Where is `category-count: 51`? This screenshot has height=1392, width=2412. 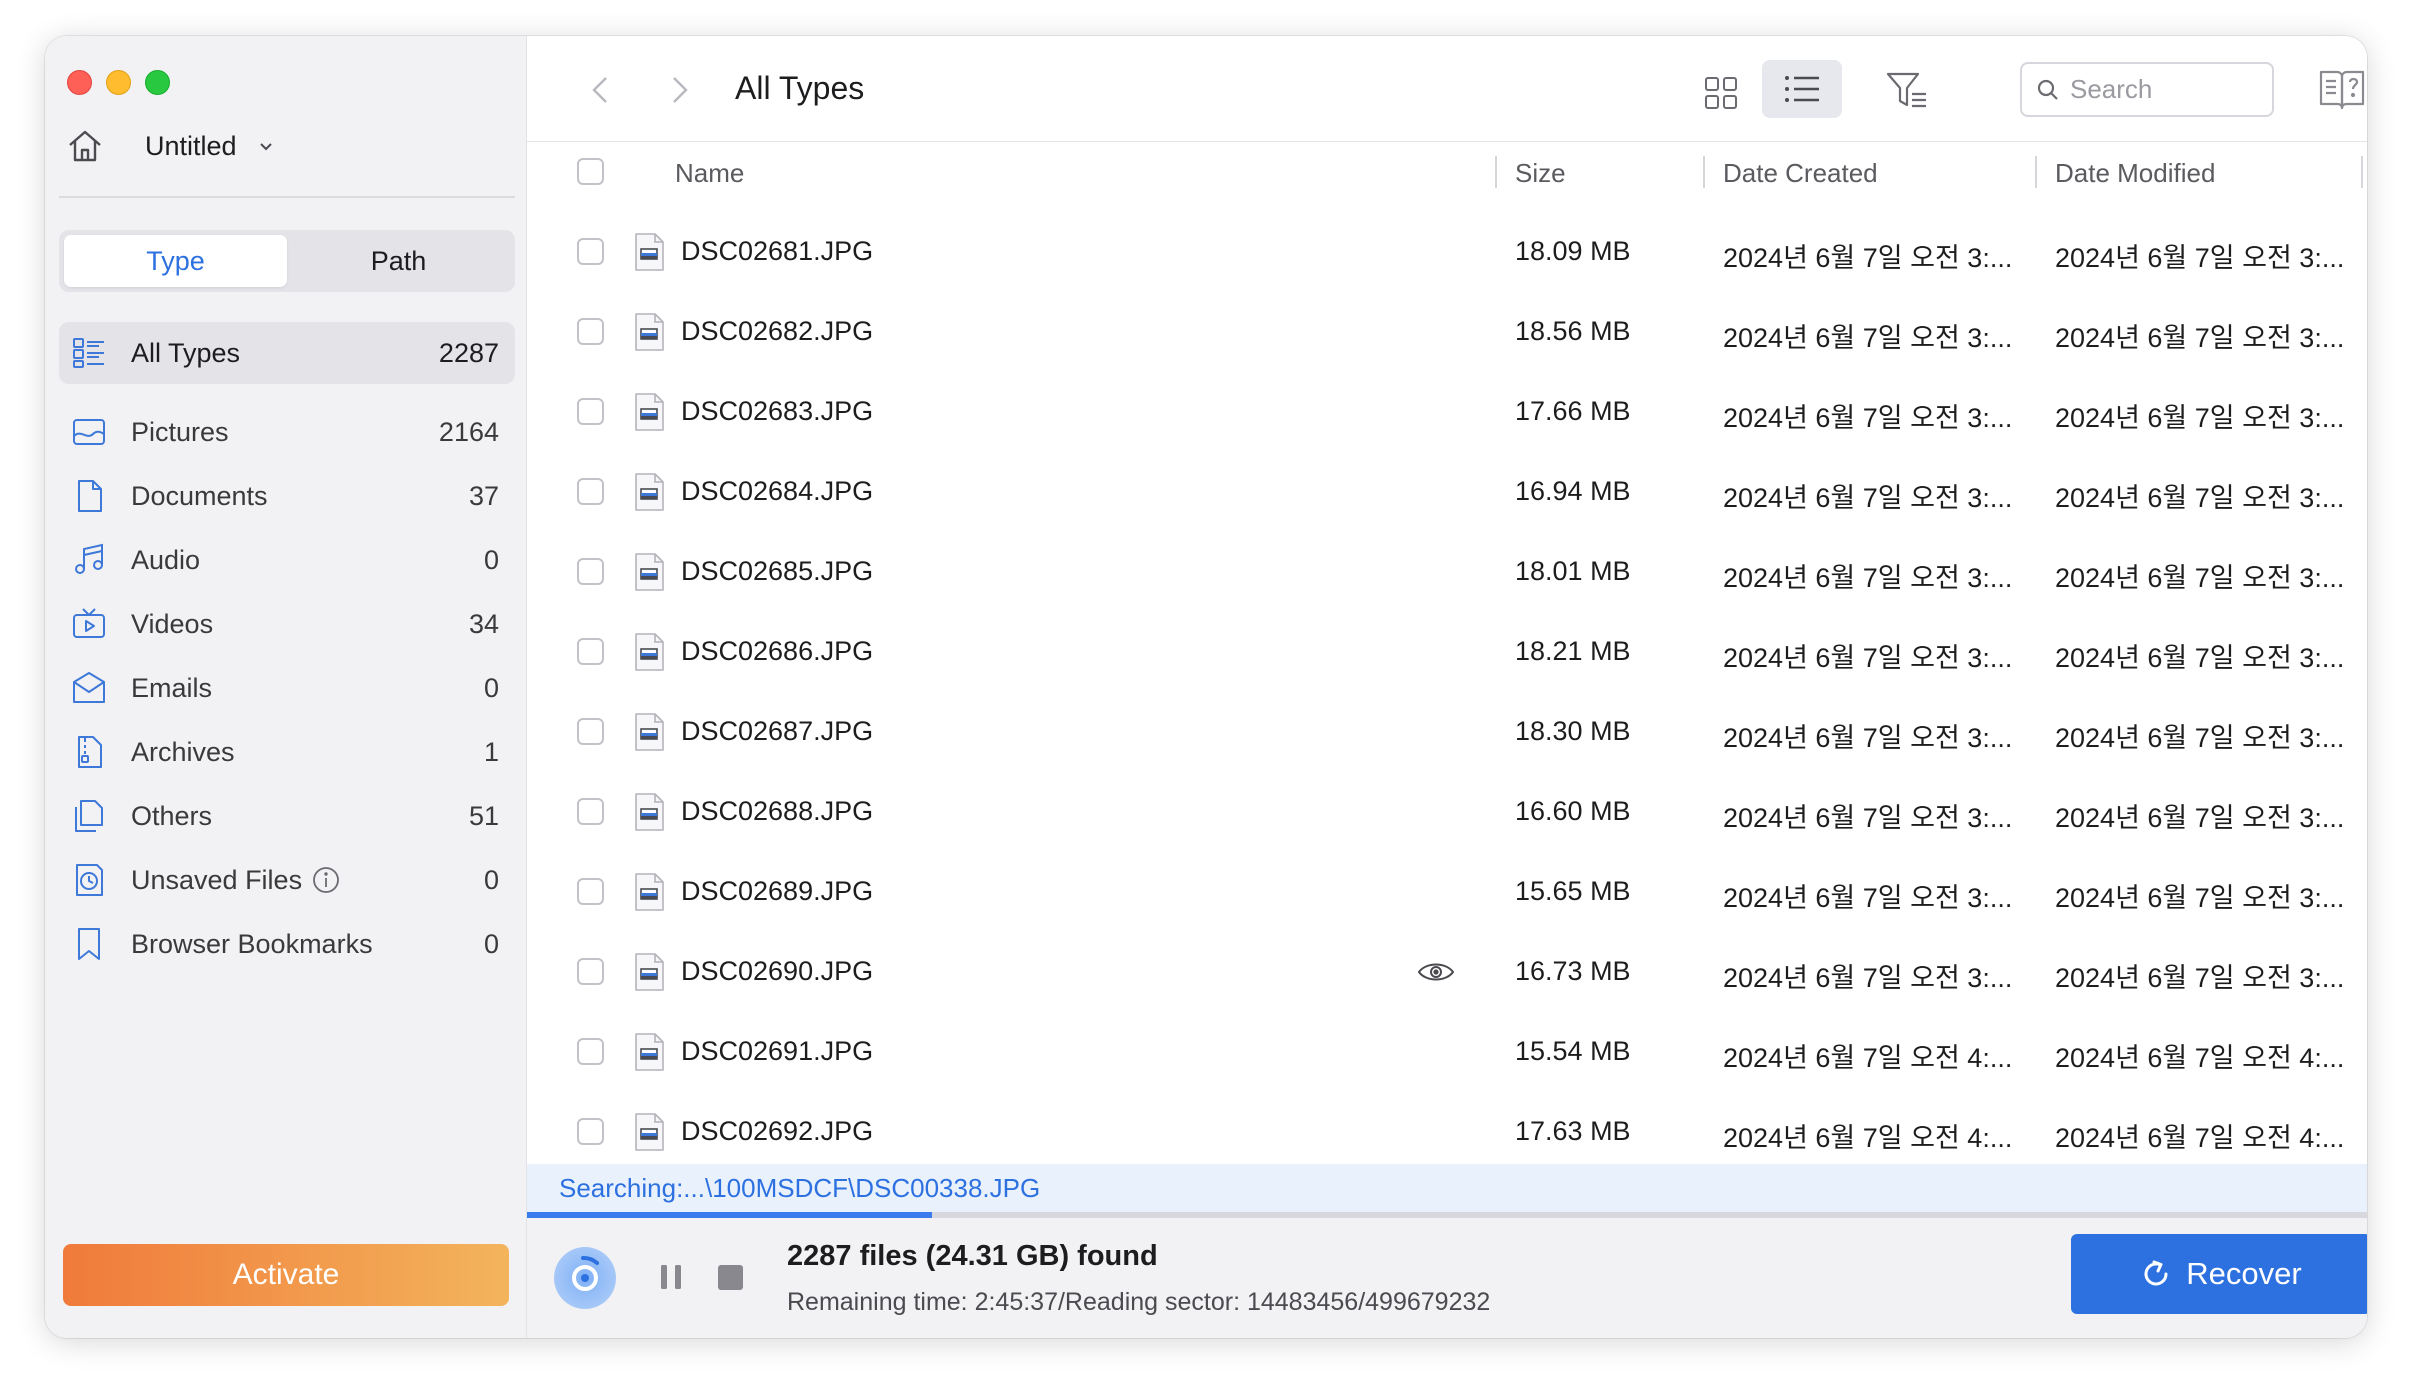 category-count: 51 is located at coordinates (483, 815).